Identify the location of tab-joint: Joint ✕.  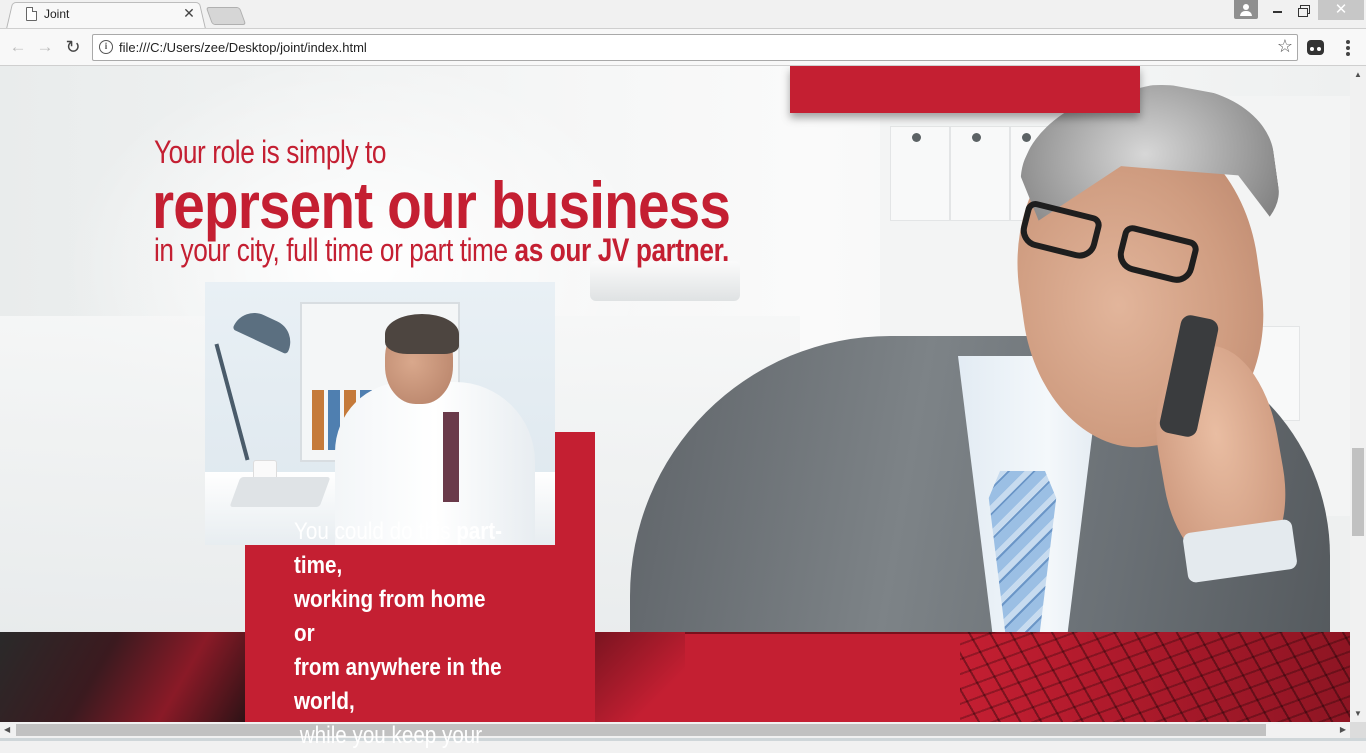
(107, 14).